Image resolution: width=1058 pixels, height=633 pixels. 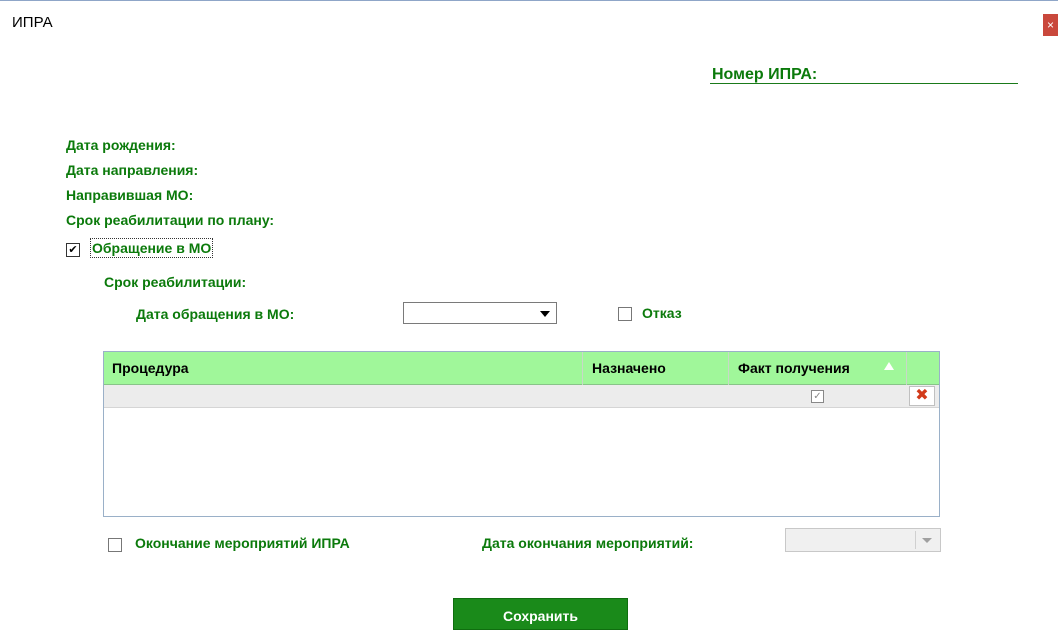 I want to click on end-date-label: Дата окончания мероприятий:, so click(x=588, y=543).